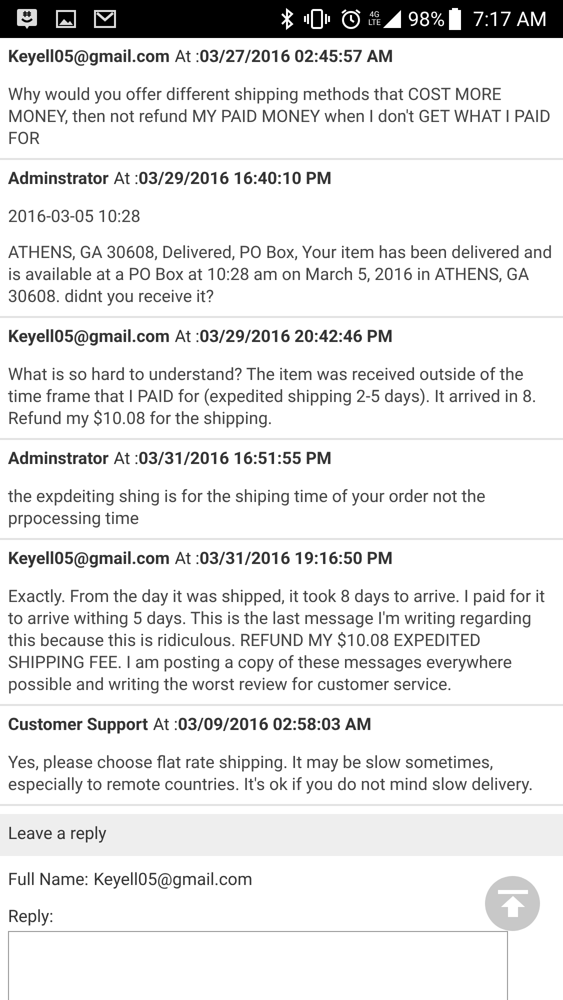 Image resolution: width=563 pixels, height=1000 pixels. Describe the element at coordinates (247, 508) in the screenshot. I see `message-text: the expdeiting shing is for the shiping time of your order not the prpocessing time` at that location.